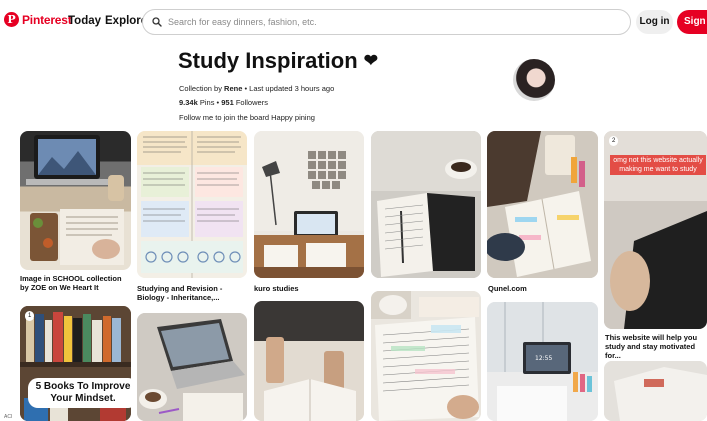  What do you see at coordinates (233, 88) in the screenshot?
I see `board-owner-link: Rene` at bounding box center [233, 88].